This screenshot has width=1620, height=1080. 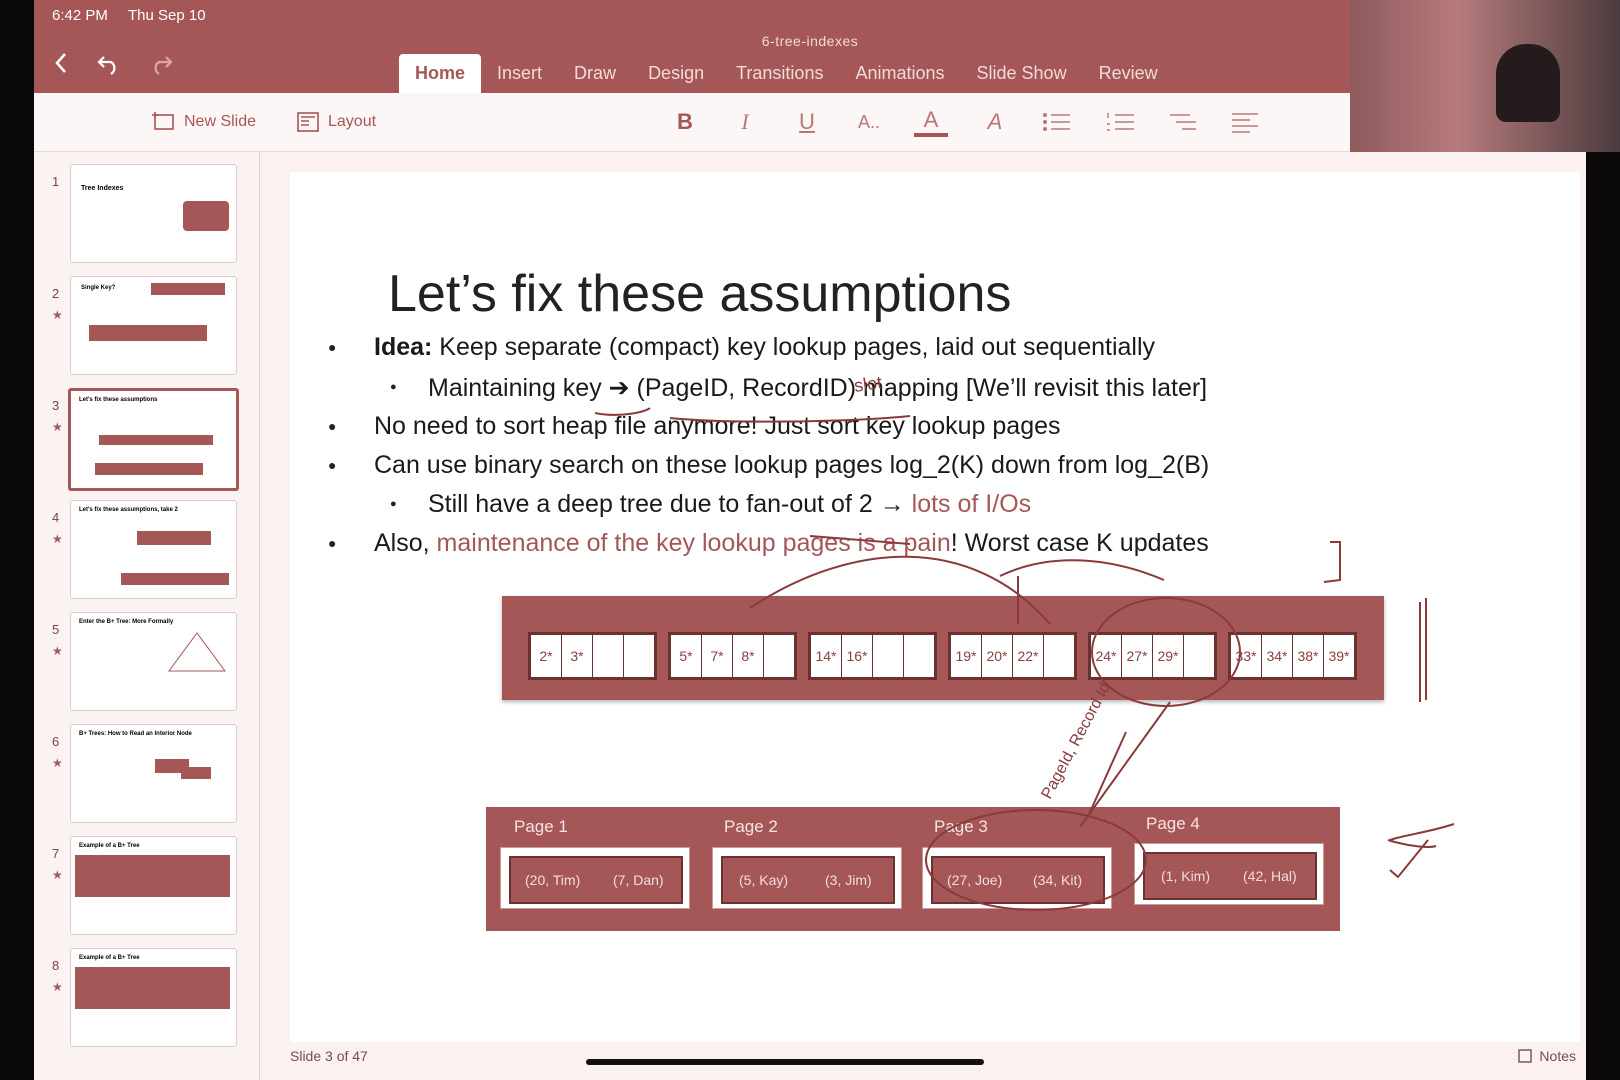 I want to click on layout-label: Layout, so click(x=352, y=121).